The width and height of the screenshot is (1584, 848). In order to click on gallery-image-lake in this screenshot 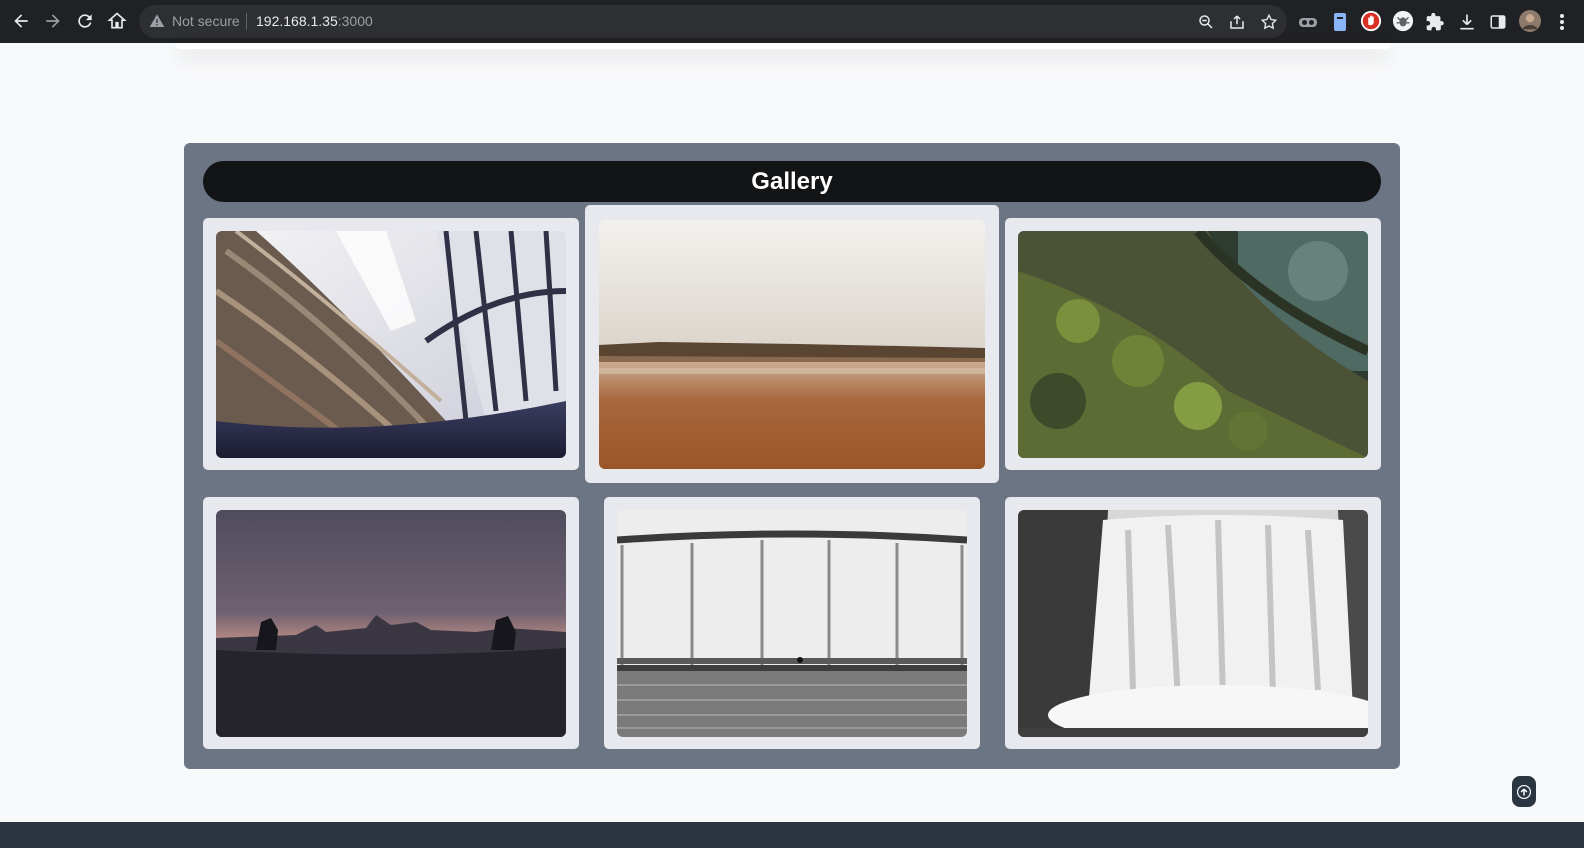, I will do `click(792, 344)`.